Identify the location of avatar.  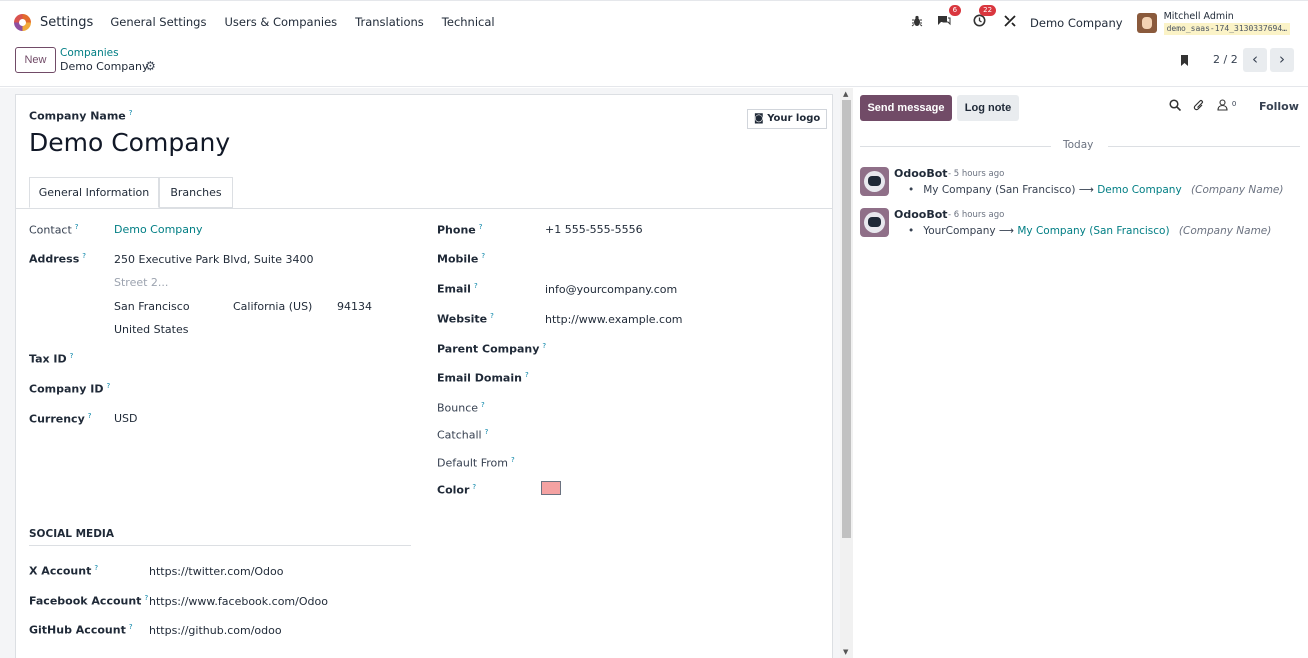
(1146, 22).